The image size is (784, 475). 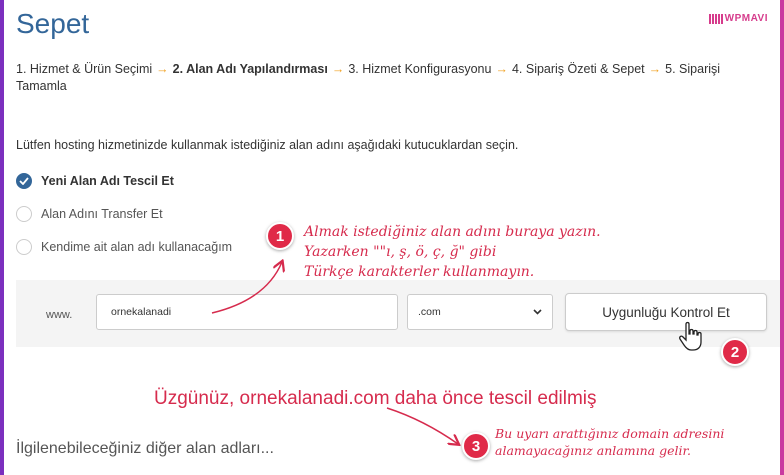 I want to click on wpmavi-logo: WPMAVI, so click(x=738, y=18).